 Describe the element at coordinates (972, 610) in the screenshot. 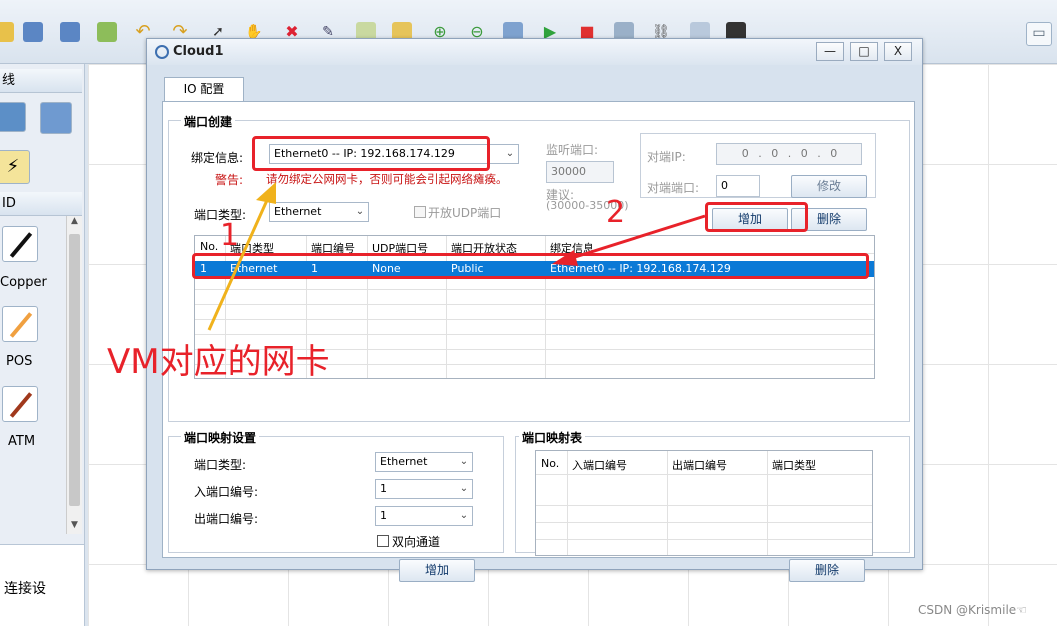

I see `watermark: CSDN @Krismile☜` at that location.